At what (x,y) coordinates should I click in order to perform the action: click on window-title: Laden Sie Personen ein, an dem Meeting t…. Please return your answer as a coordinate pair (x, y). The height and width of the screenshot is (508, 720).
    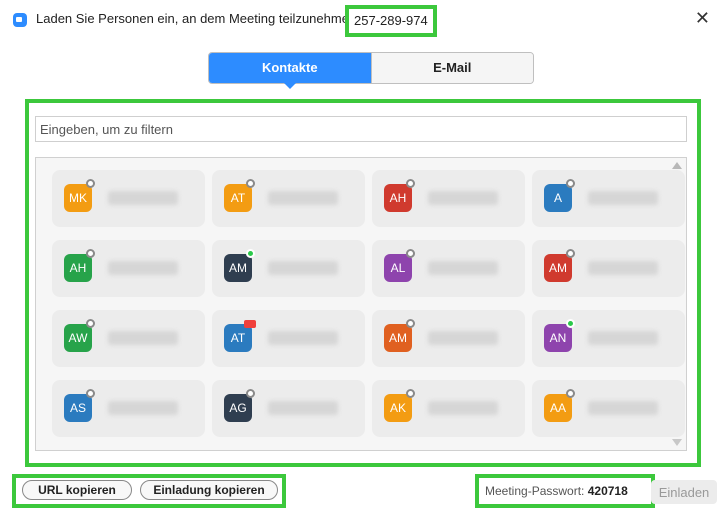
    Looking at the image, I should click on (196, 18).